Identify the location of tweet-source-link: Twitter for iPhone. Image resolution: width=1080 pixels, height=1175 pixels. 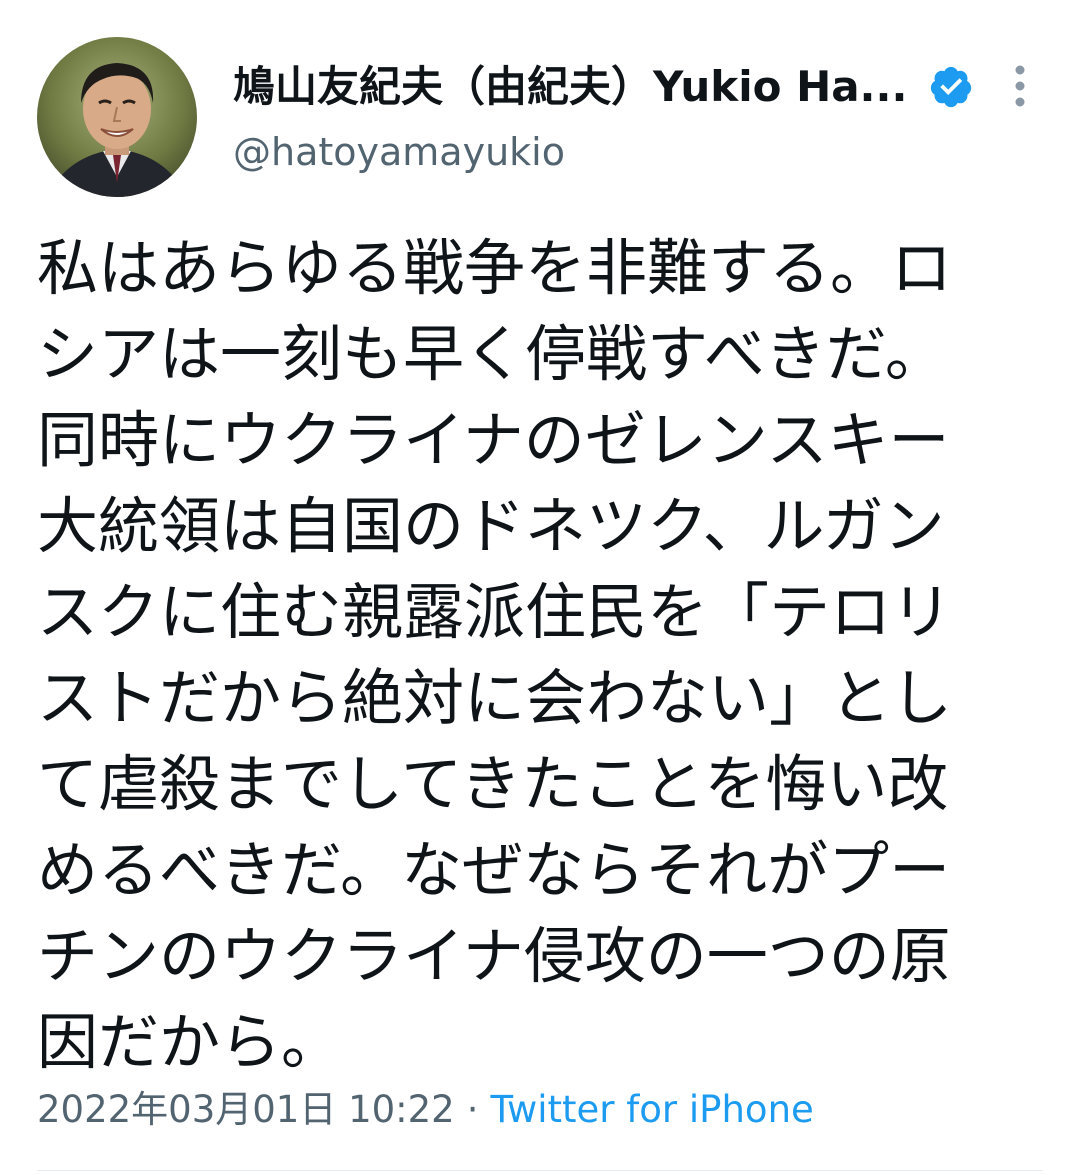
(651, 1109).